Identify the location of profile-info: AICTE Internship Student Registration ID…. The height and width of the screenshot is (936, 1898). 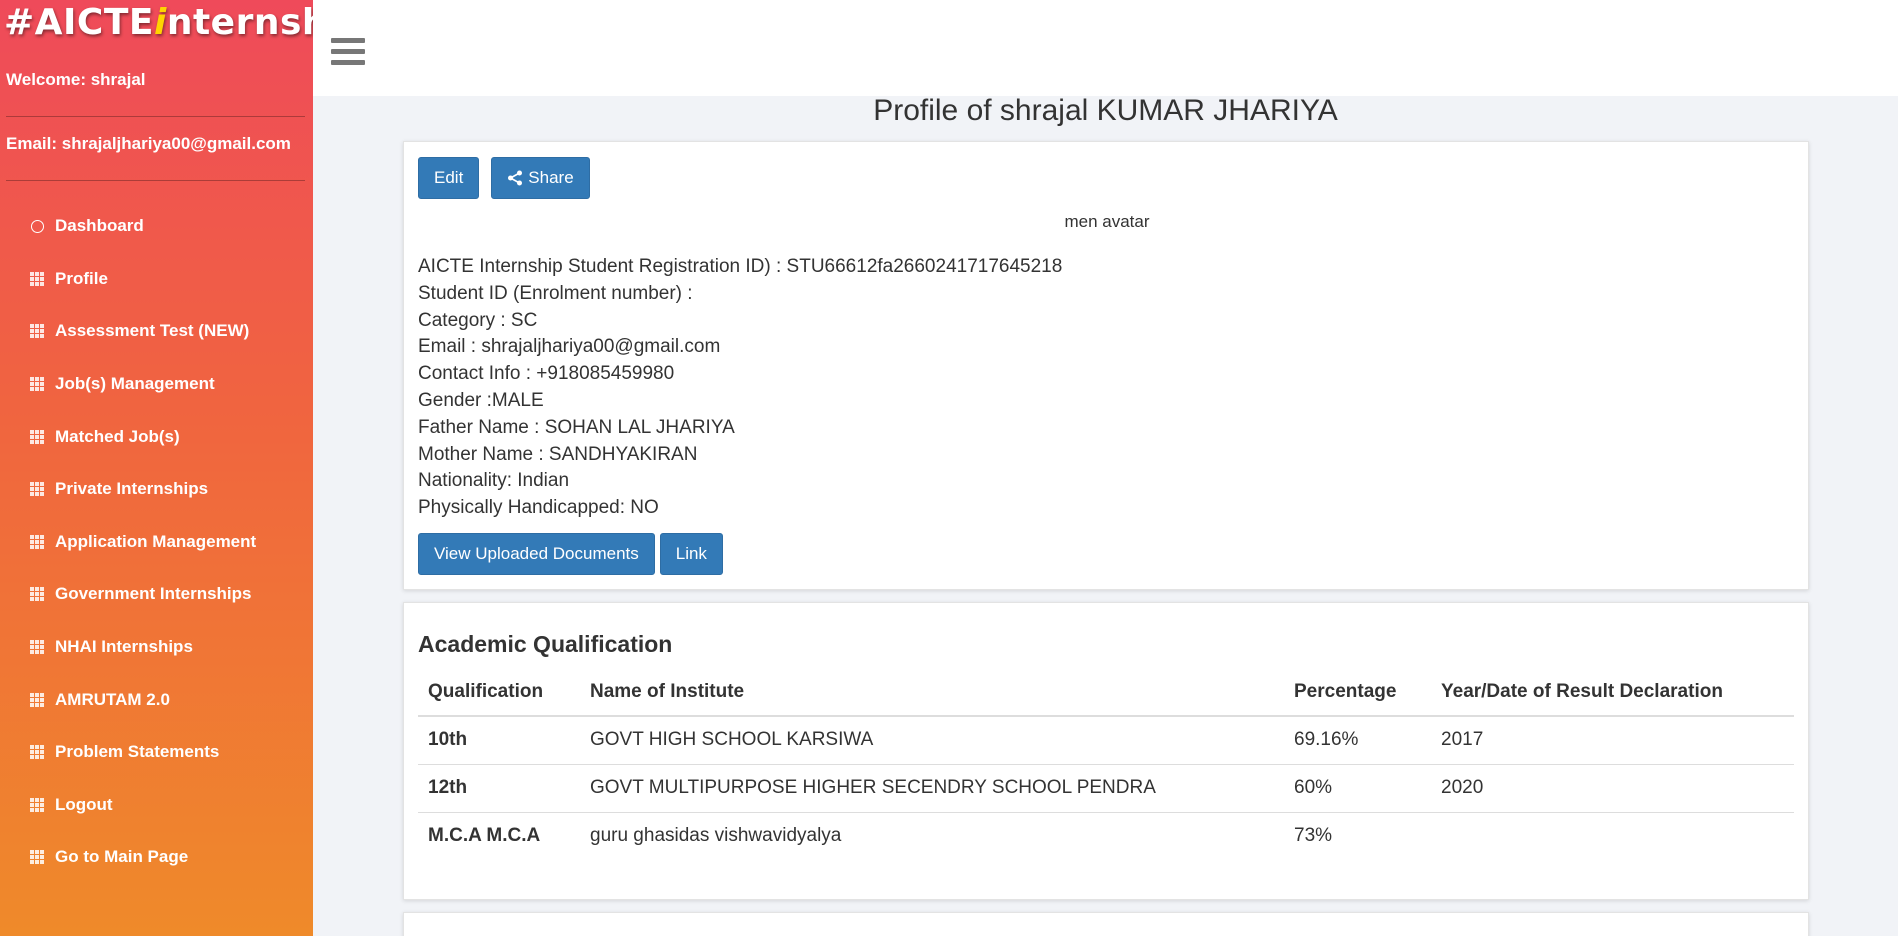
(740, 388).